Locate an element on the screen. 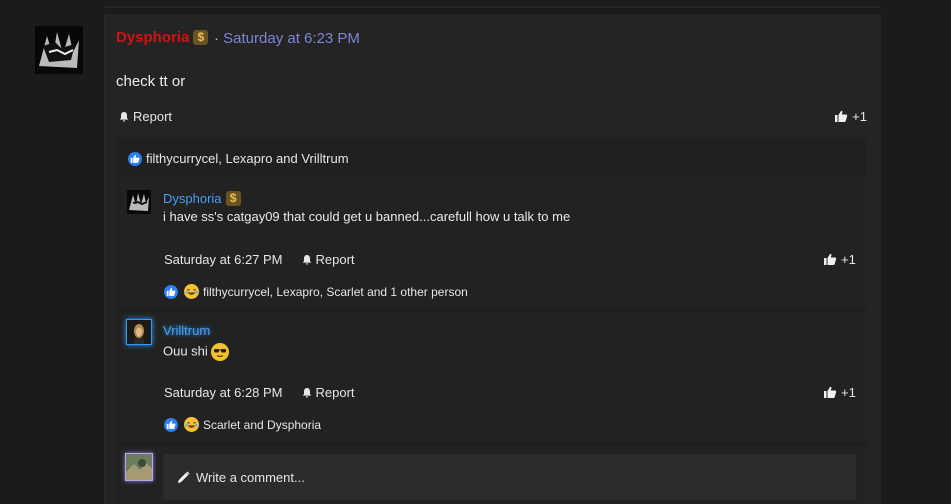 This screenshot has height=504, width=951. comment-author: Vrilltrum is located at coordinates (186, 330).